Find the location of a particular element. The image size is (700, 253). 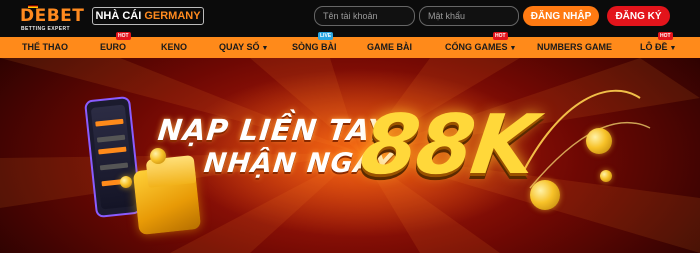

nav-item-song-bai: LIVE SÒNG BÀI is located at coordinates (314, 45).